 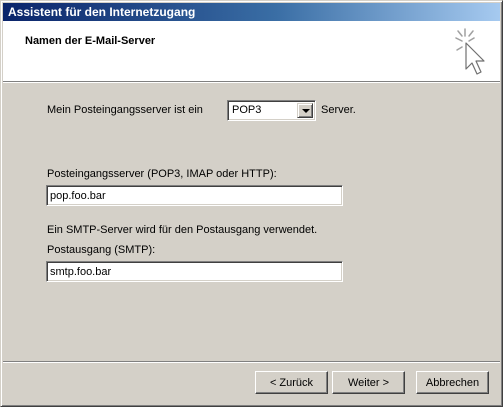 What do you see at coordinates (251, 82) in the screenshot?
I see `header-separator-highlight` at bounding box center [251, 82].